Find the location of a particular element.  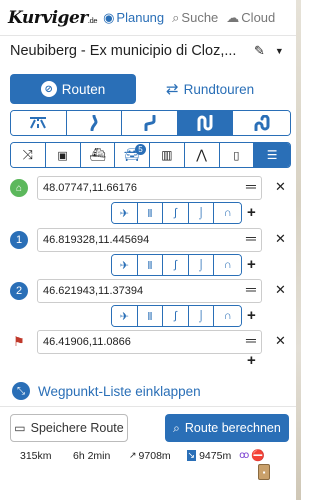

save-route-button: ▭ Speichere Route is located at coordinates (69, 428).